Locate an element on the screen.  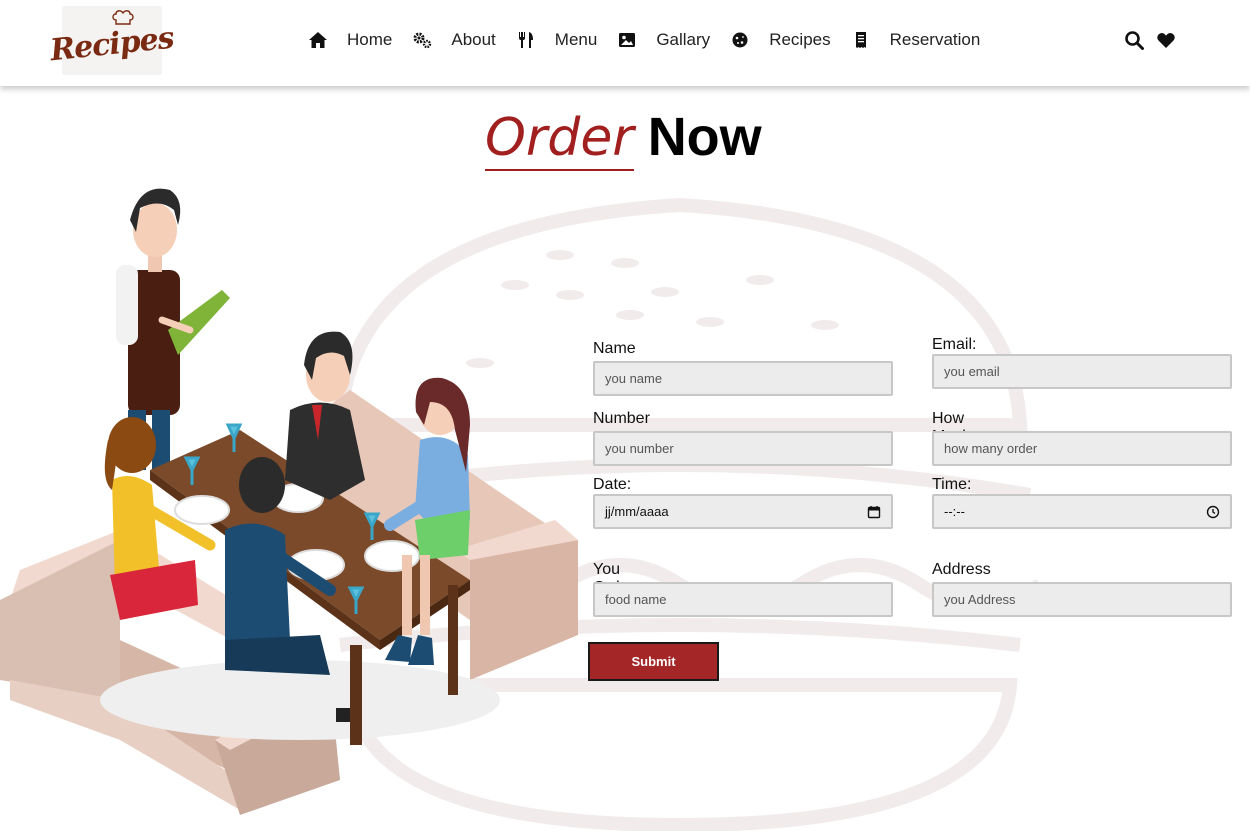
nav-label-recipes: Recipes is located at coordinates (800, 39).